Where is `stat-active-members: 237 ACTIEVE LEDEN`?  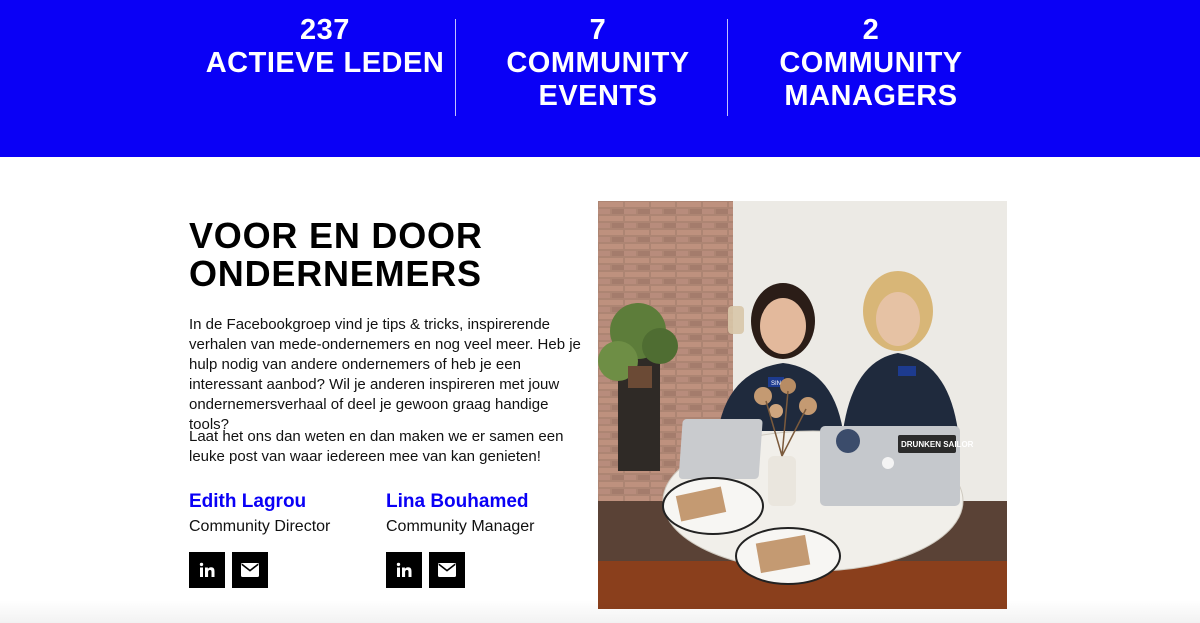 stat-active-members: 237 ACTIEVE LEDEN is located at coordinates (325, 47).